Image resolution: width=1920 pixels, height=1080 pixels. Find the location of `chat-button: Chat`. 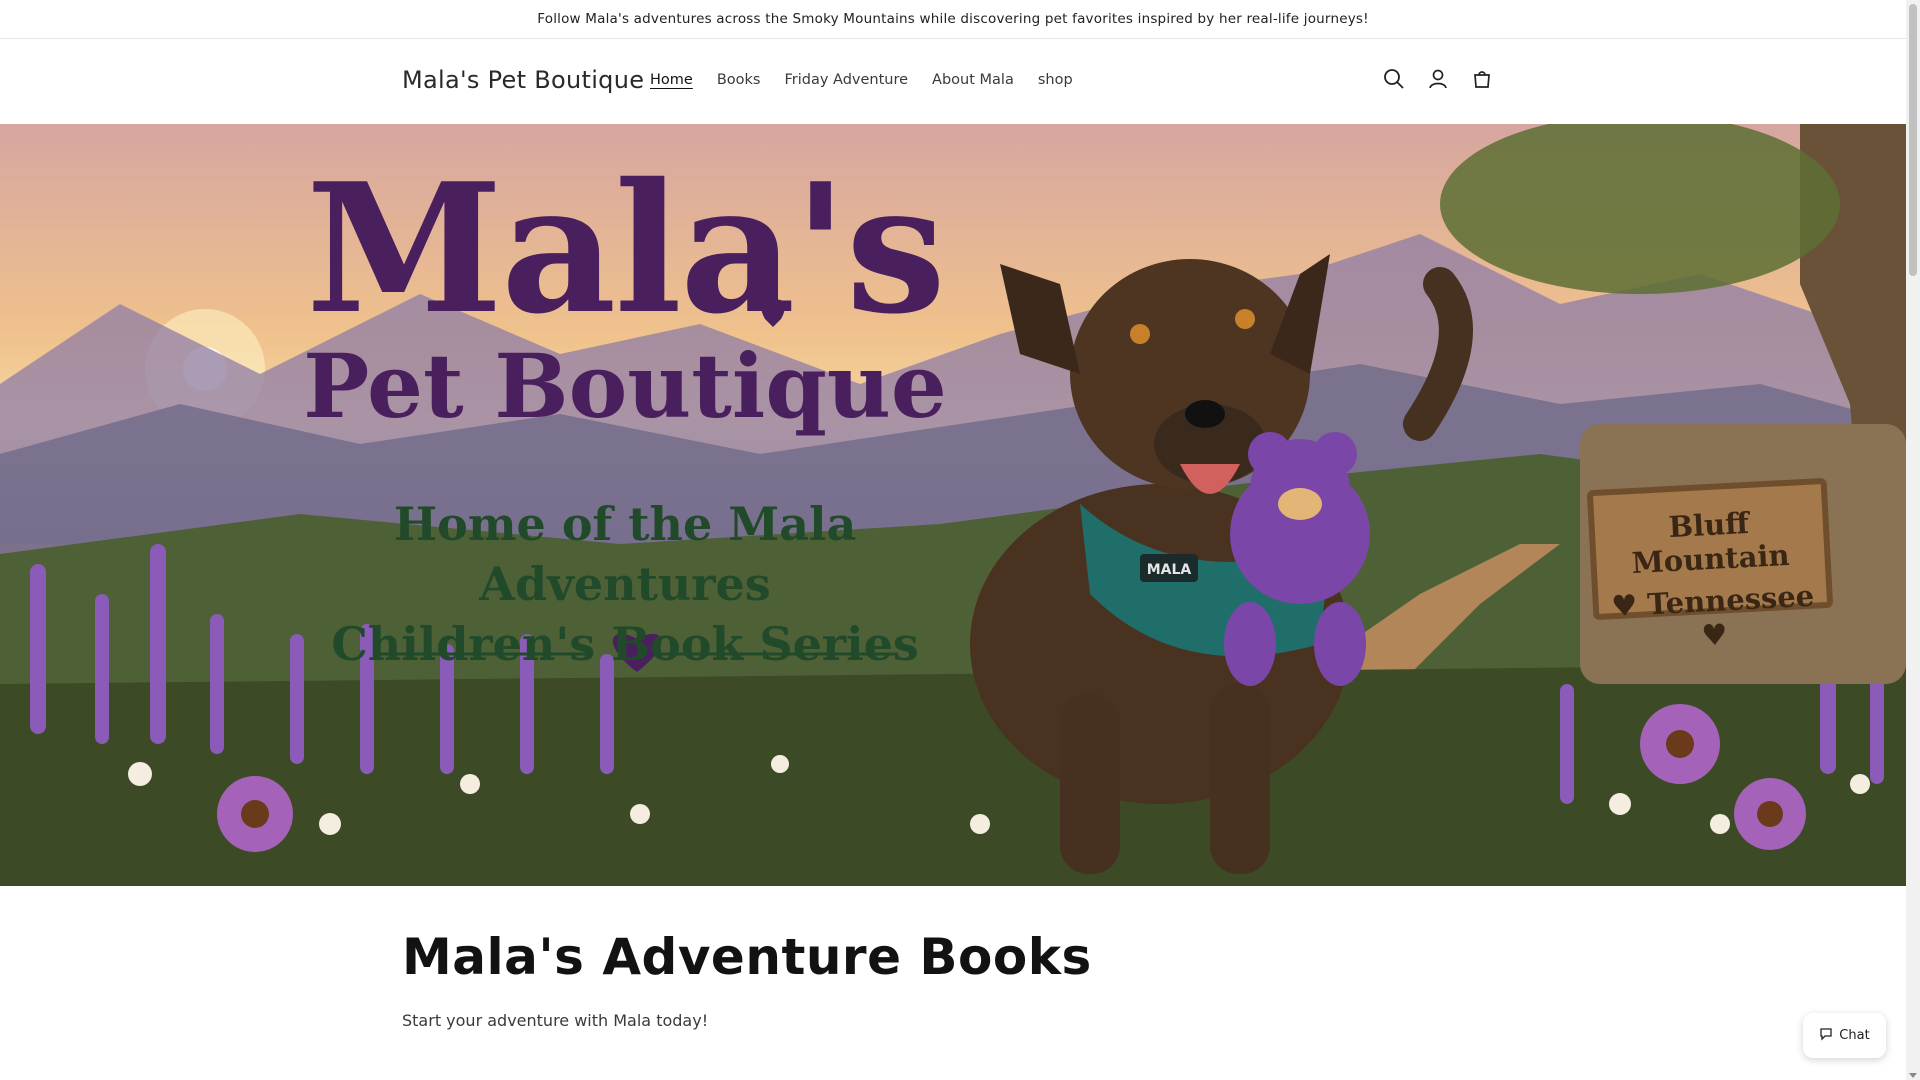

chat-button: Chat is located at coordinates (1844, 1035).